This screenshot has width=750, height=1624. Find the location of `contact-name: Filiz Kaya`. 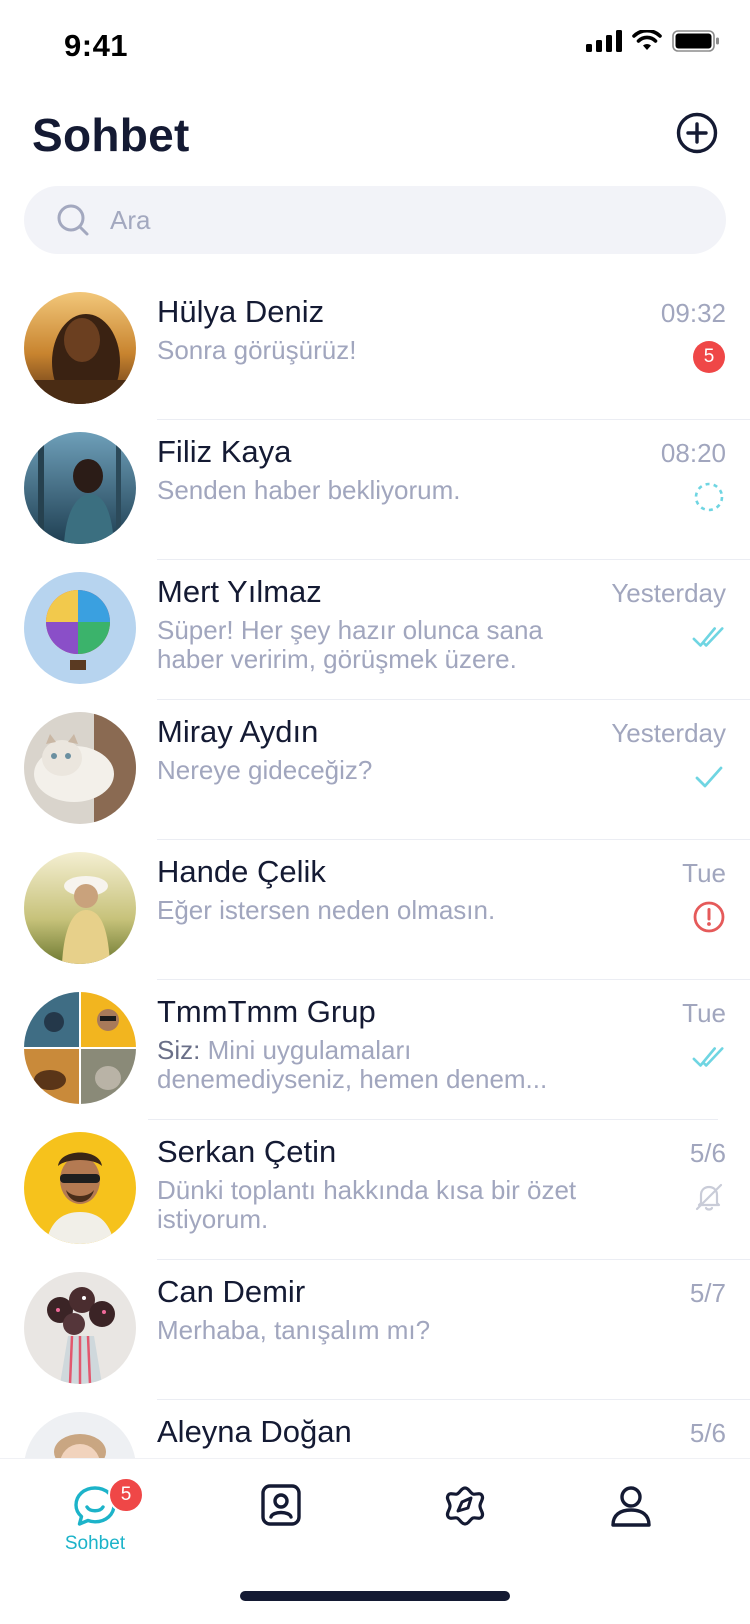

contact-name: Filiz Kaya is located at coordinates (224, 451).